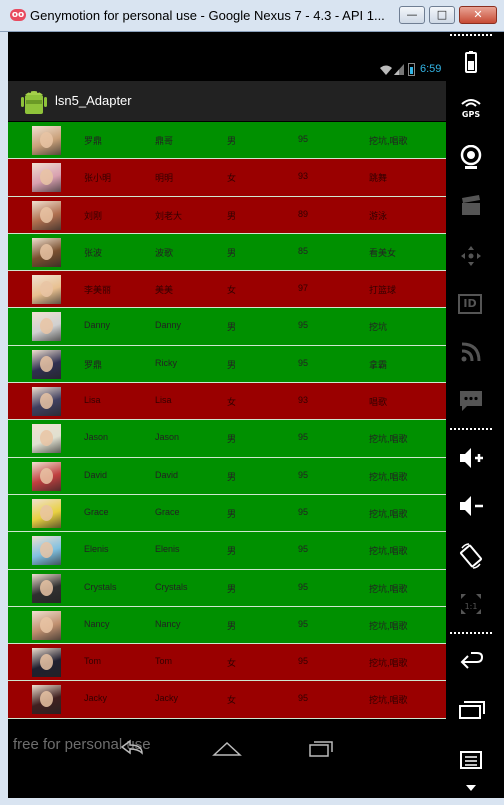  Describe the element at coordinates (227, 625) in the screenshot. I see `list-item: Nancy Nancy 男 95 挖坑,唱歌` at that location.